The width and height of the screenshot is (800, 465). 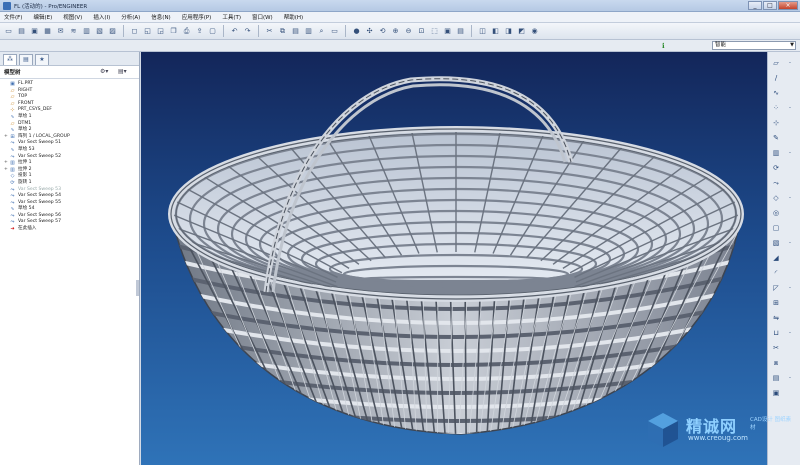 I want to click on menu-window: 窗口(W), so click(x=262, y=17).